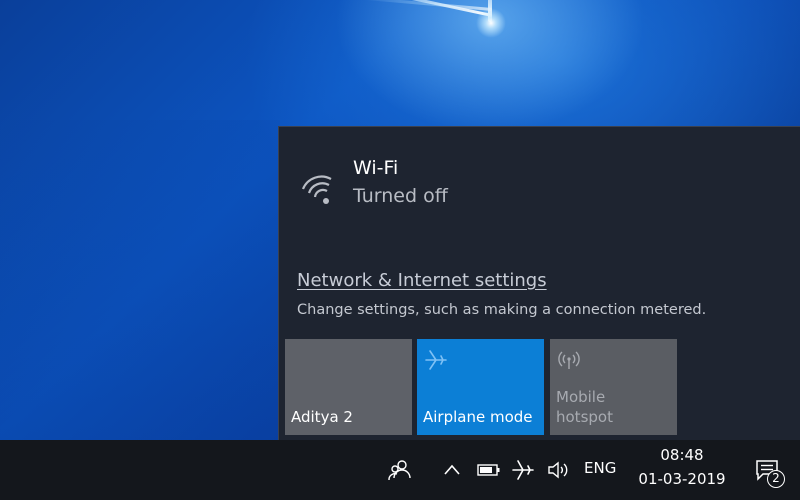 This screenshot has width=800, height=500. I want to click on wifi-text: Wi-Fi Turned off, so click(400, 183).